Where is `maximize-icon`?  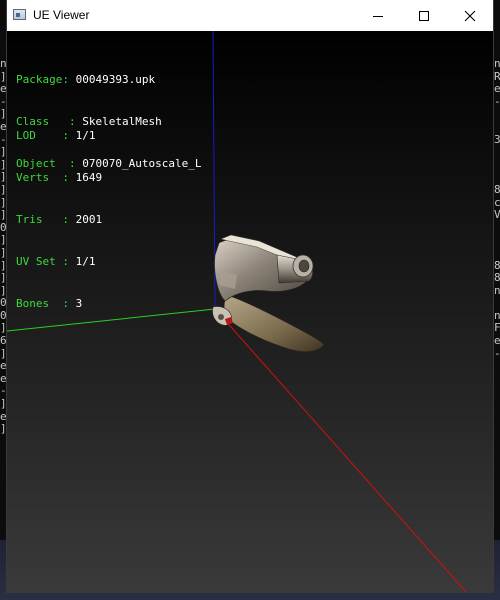
maximize-icon is located at coordinates (424, 15).